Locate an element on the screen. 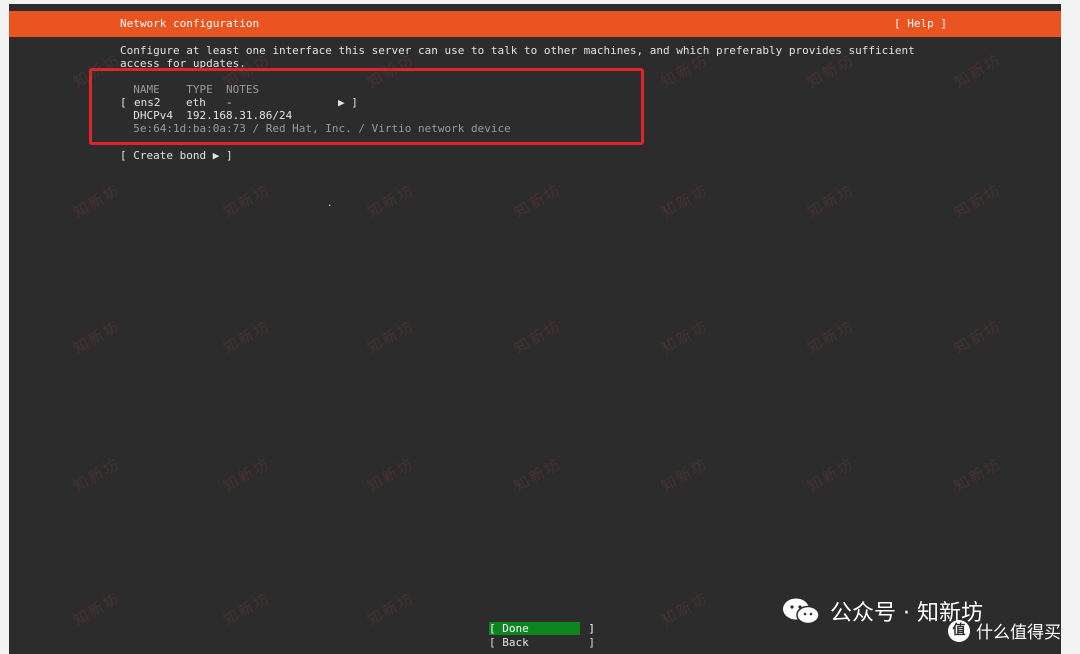 The width and height of the screenshot is (1080, 654). interface-menu-arrow: ▶ ] is located at coordinates (348, 102).